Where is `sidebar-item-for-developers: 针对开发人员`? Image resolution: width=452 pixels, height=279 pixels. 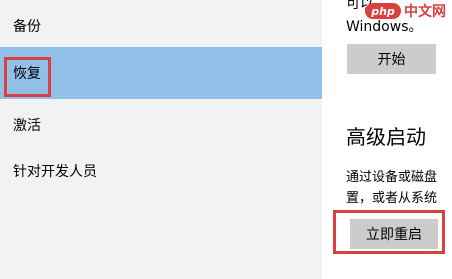
sidebar-item-for-developers: 针对开发人员 is located at coordinates (161, 171).